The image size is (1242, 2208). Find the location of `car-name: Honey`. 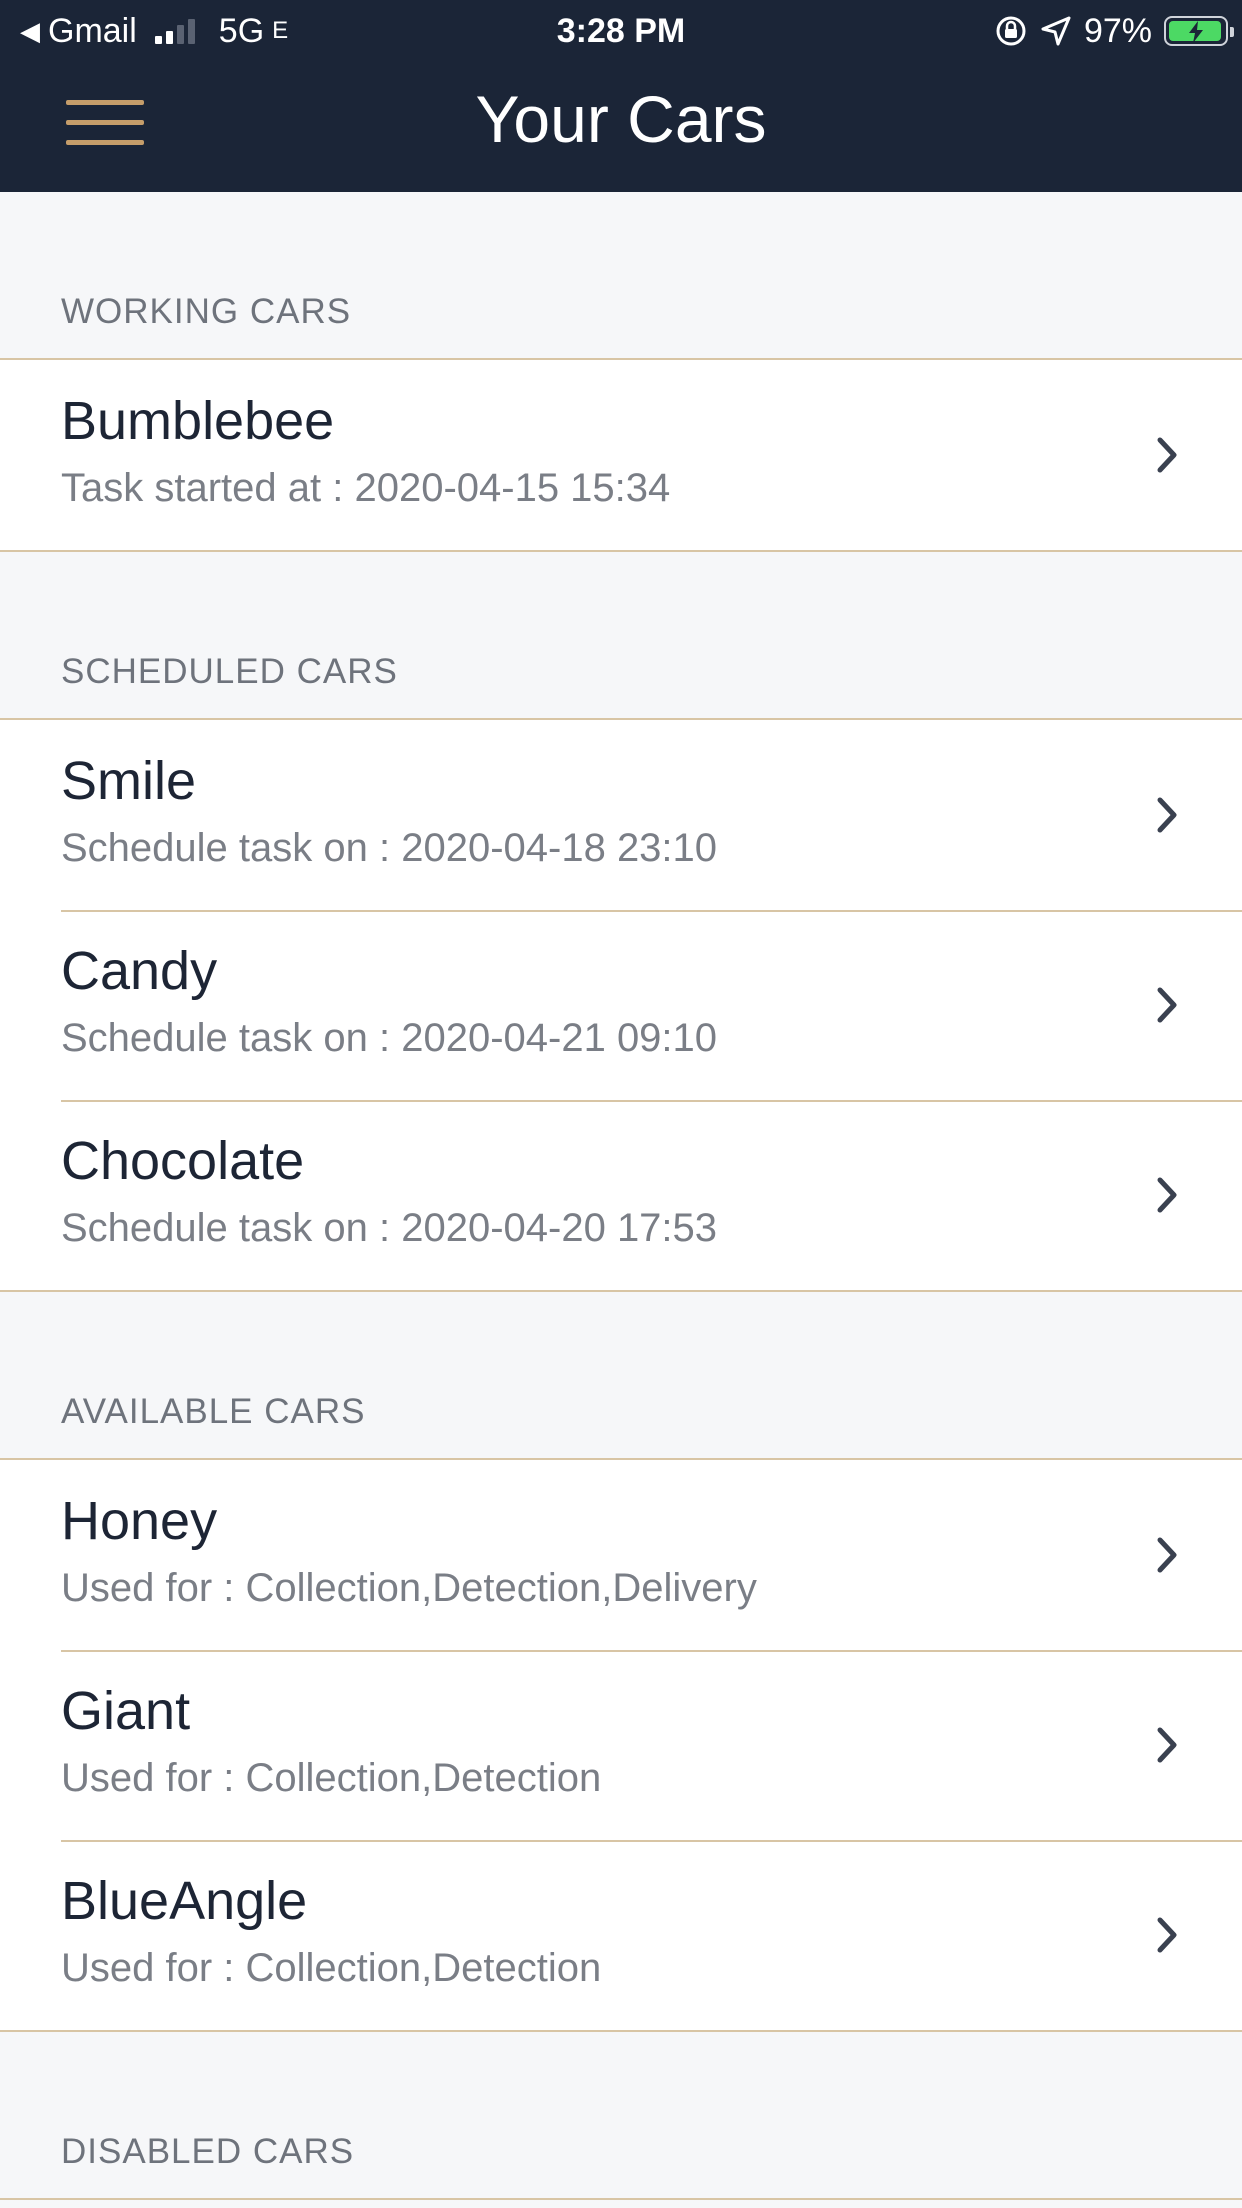

car-name: Honey is located at coordinates (139, 1521).